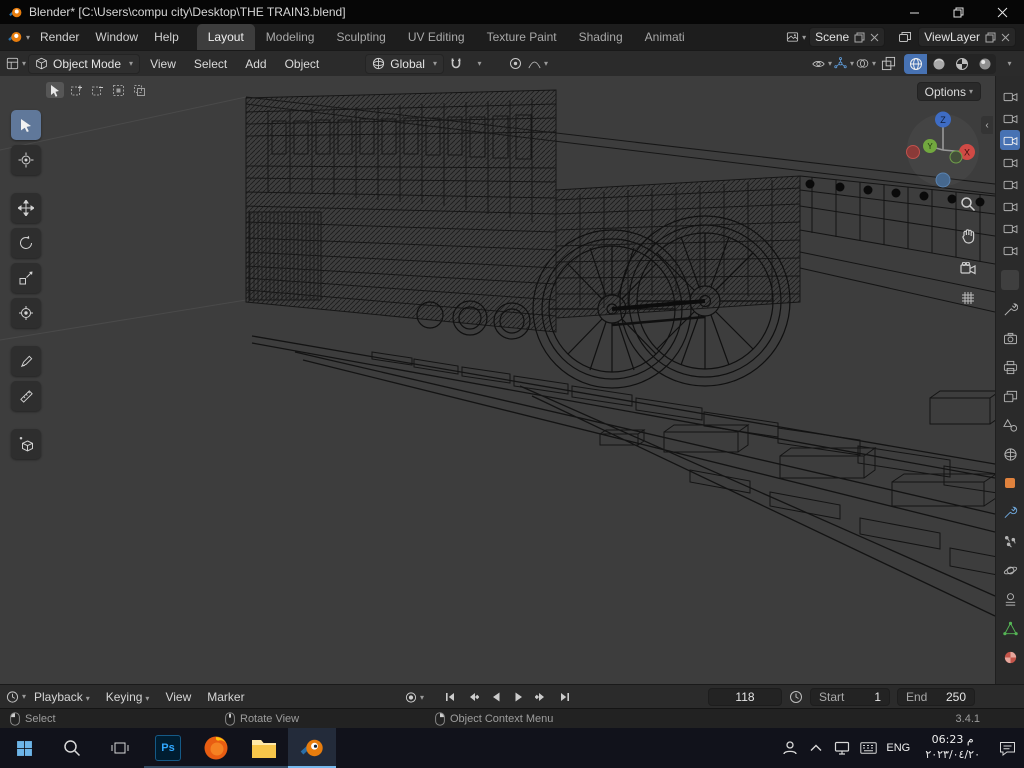 This screenshot has height=768, width=1024. I want to click on menu-add: Add, so click(255, 64).